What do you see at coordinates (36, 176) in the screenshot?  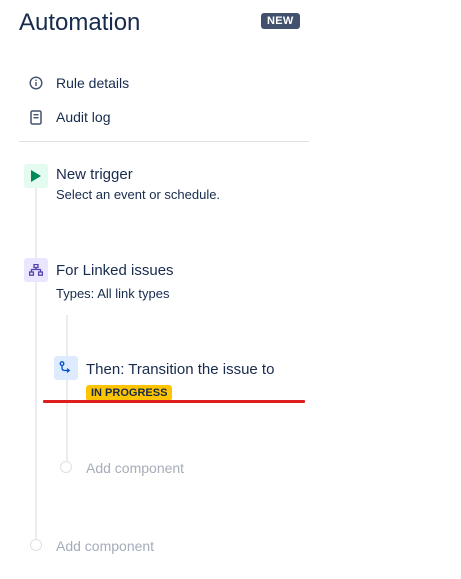 I see `play-icon` at bounding box center [36, 176].